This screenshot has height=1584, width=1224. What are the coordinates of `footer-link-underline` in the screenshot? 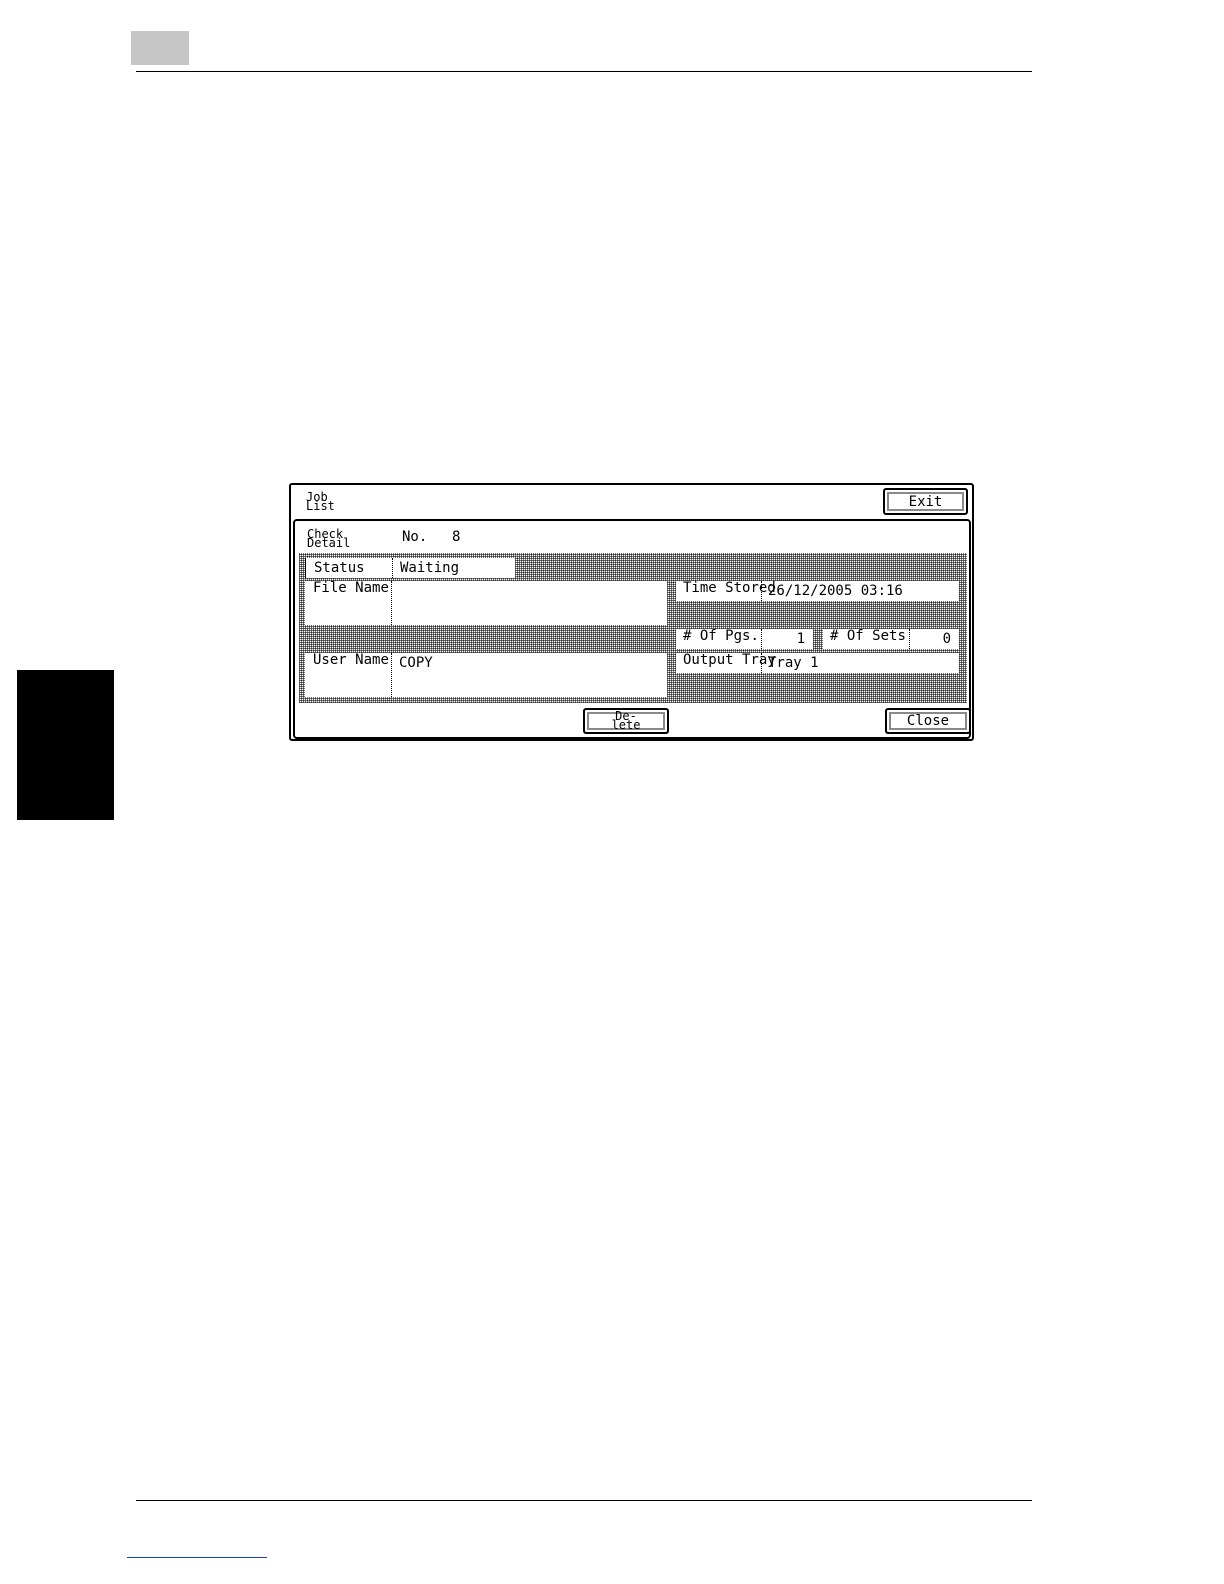 It's located at (197, 1557).